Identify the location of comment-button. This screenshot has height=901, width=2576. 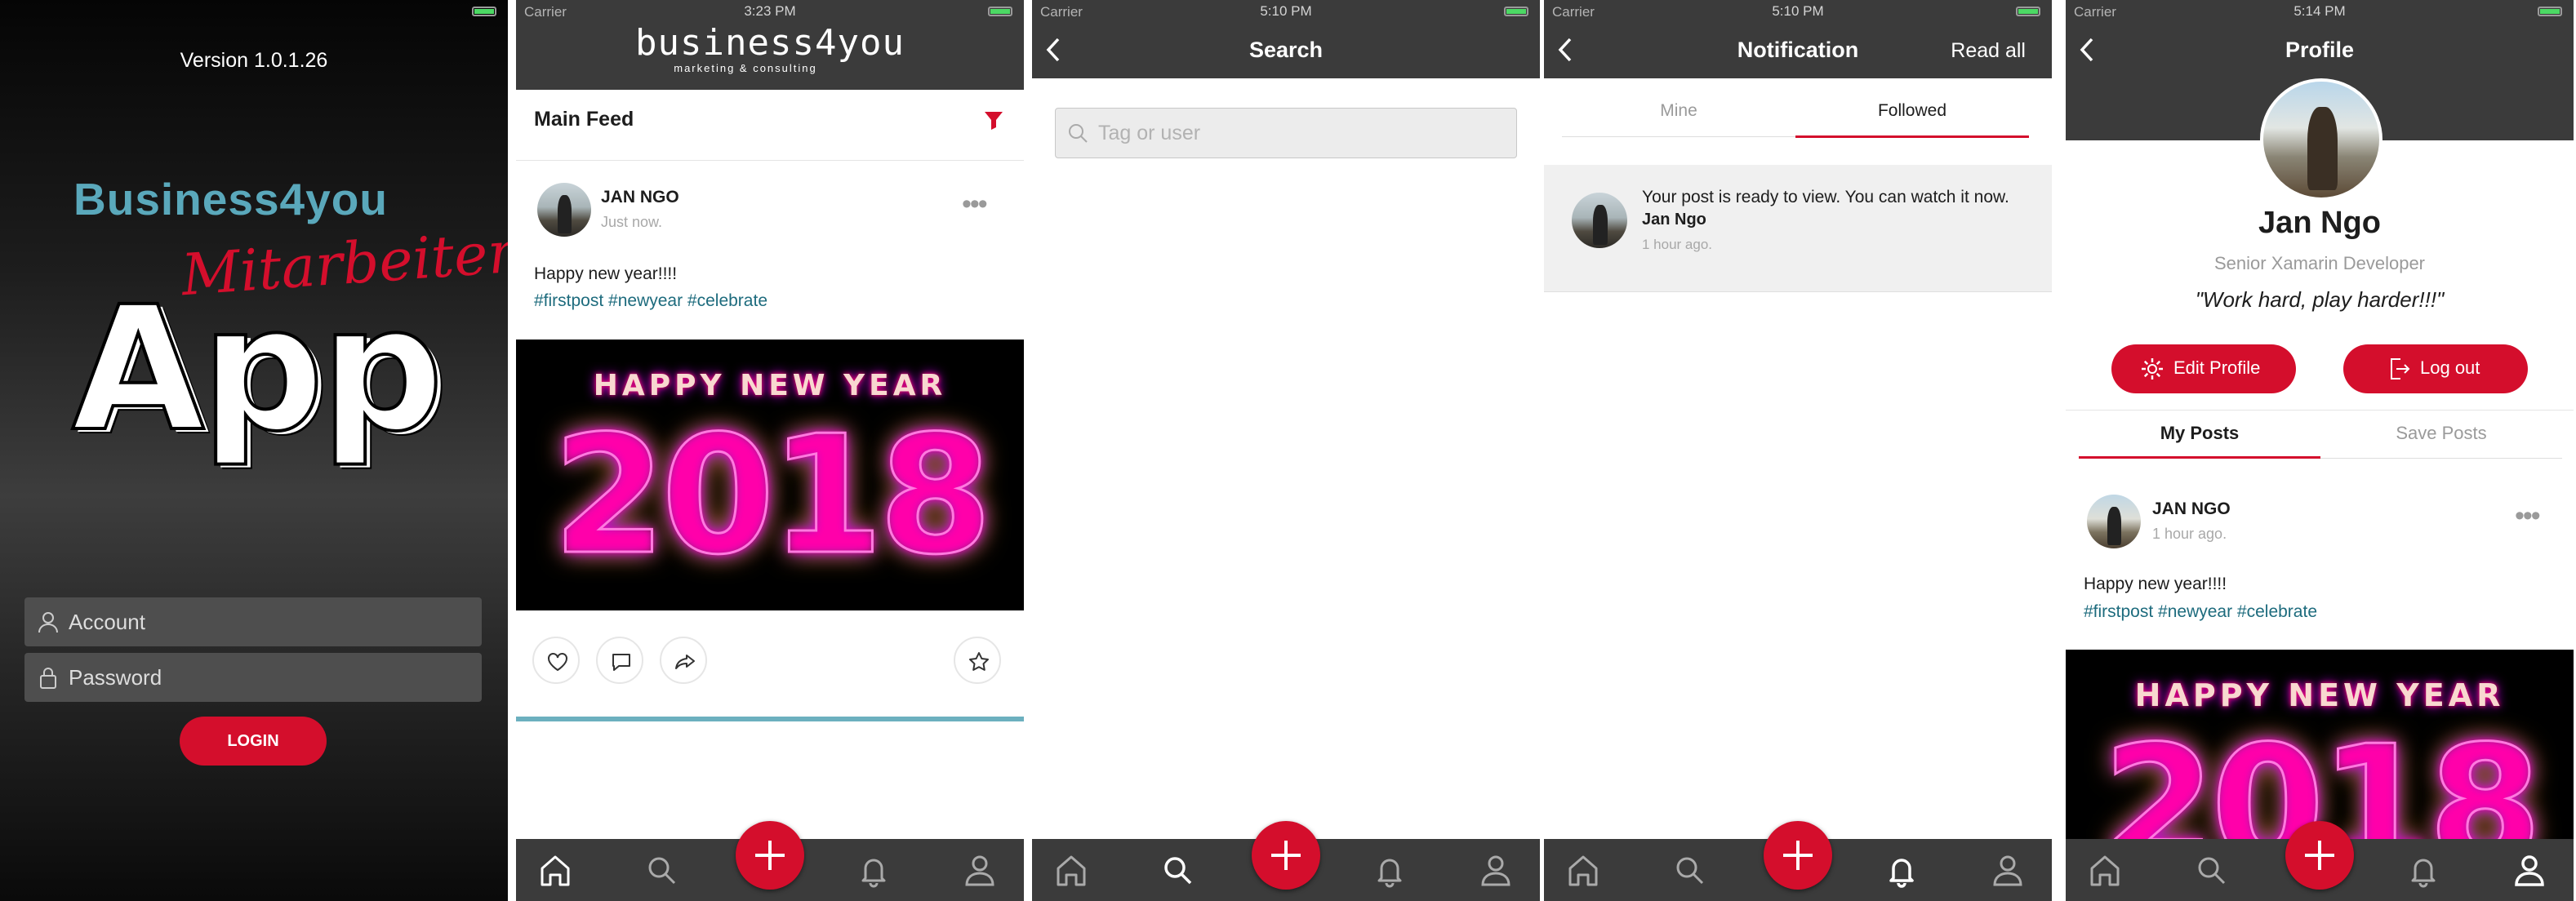
(619, 660).